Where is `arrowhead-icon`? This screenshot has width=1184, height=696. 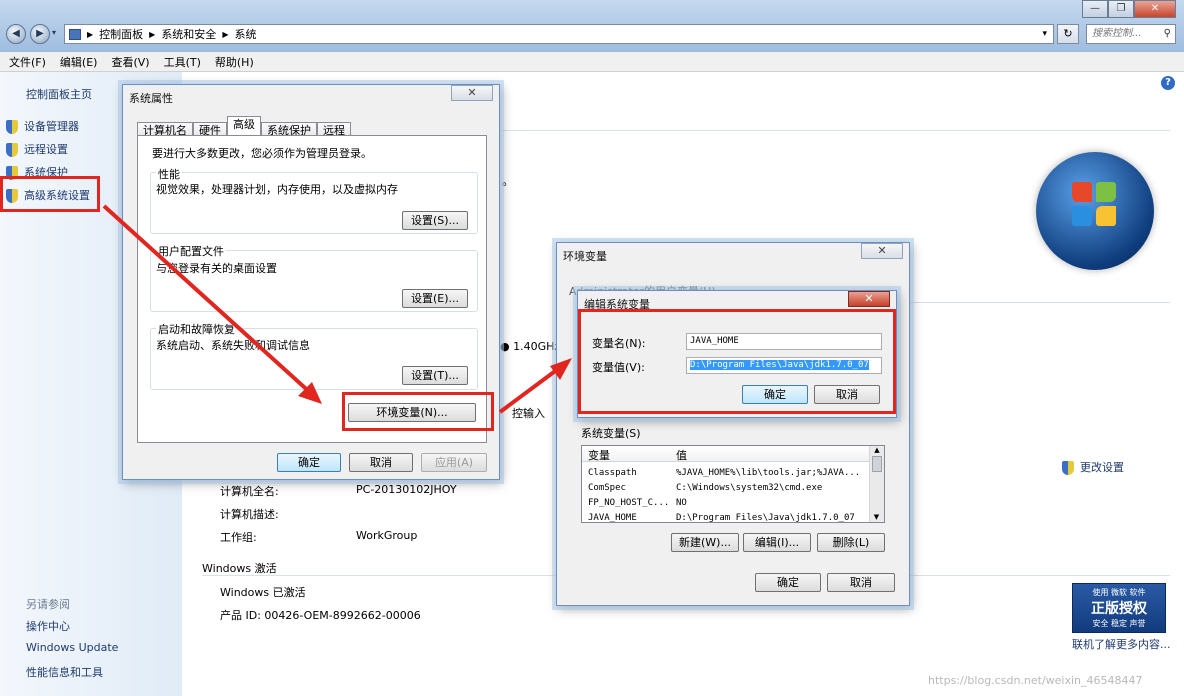
arrowhead-icon is located at coordinates (561, 369).